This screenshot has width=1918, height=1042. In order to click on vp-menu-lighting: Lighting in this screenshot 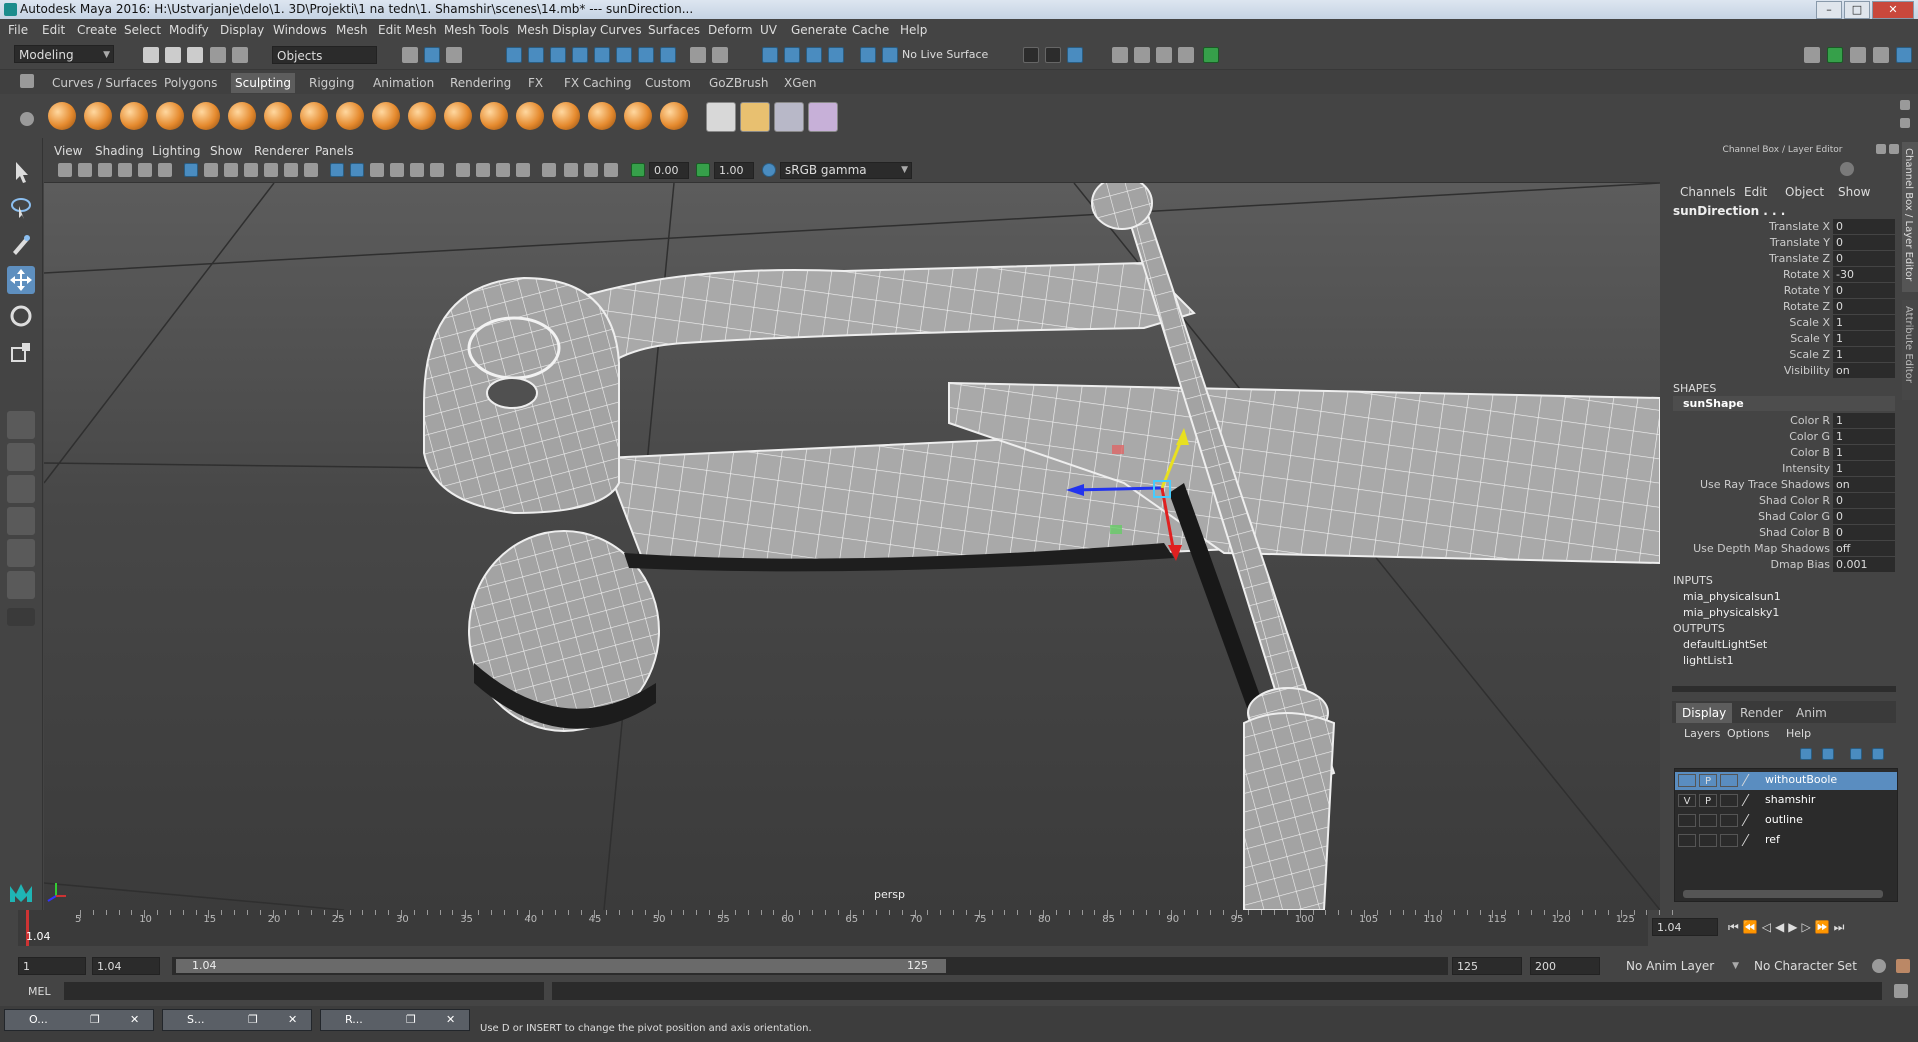, I will do `click(176, 151)`.